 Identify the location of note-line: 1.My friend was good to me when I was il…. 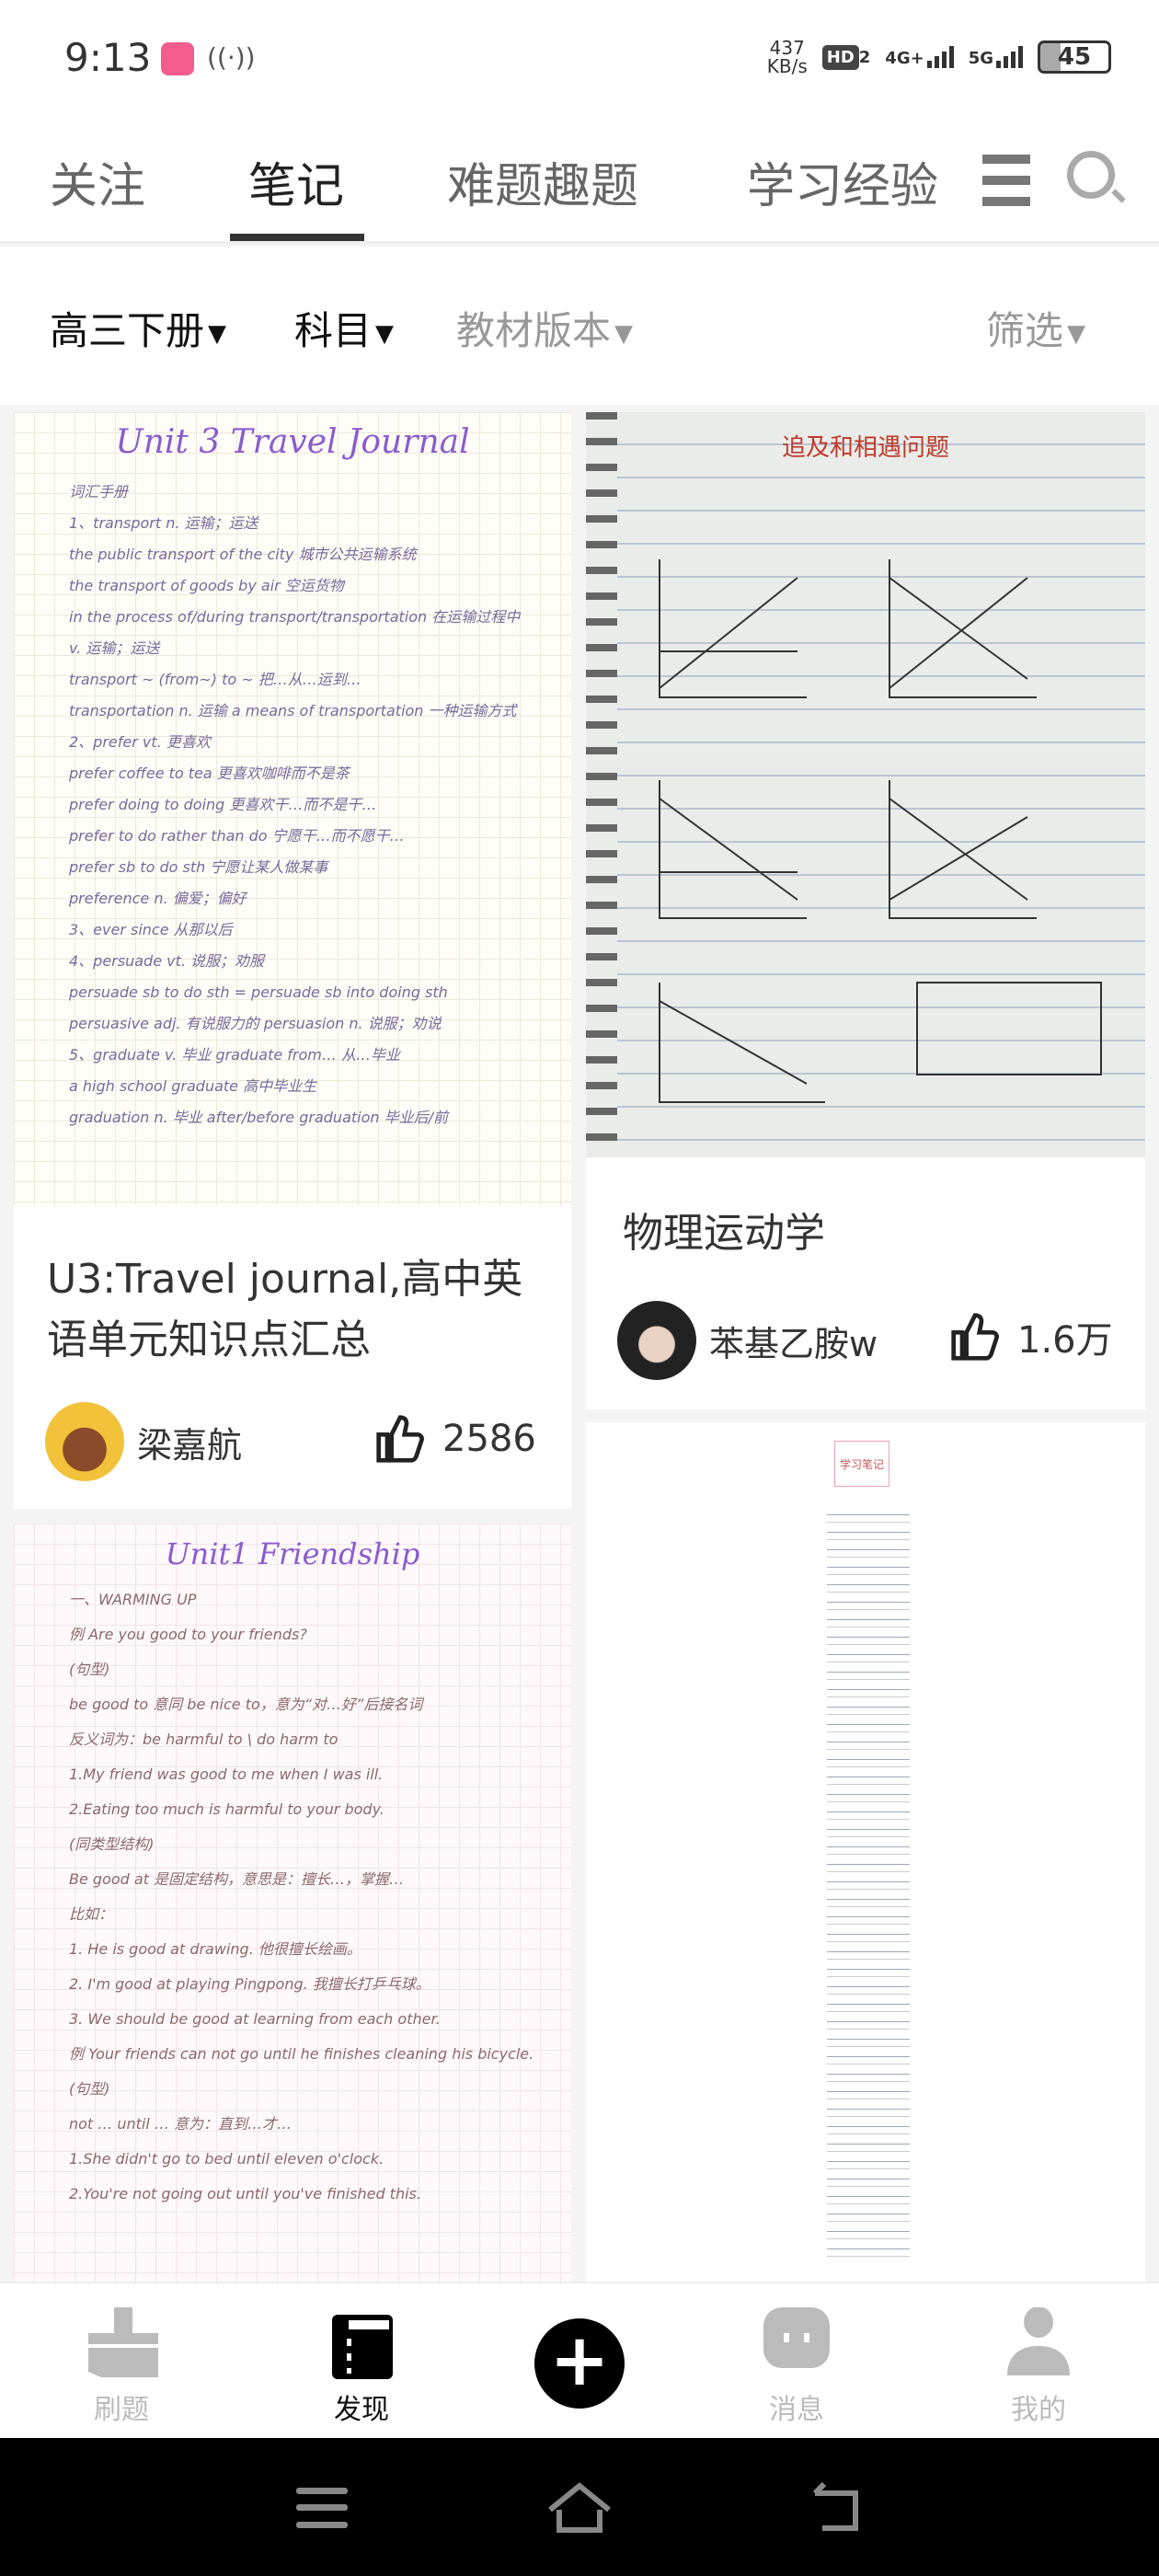
(226, 1774).